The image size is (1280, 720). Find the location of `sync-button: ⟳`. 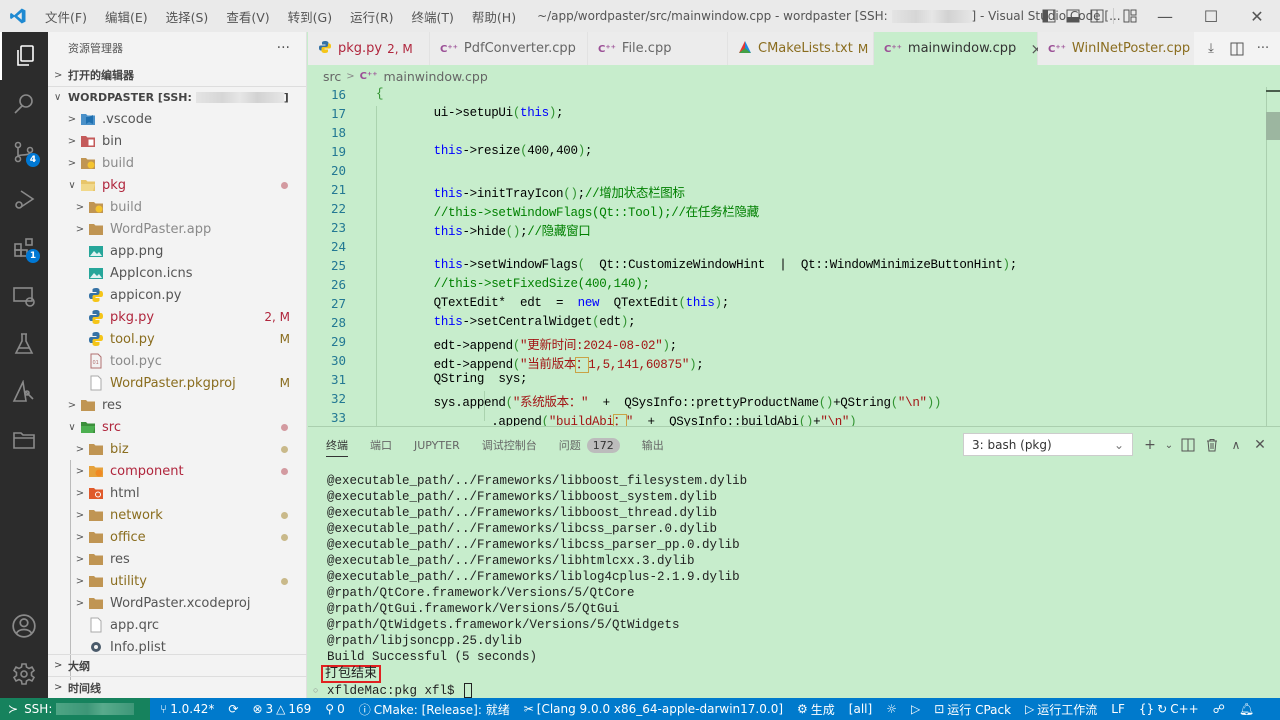

sync-button: ⟳ is located at coordinates (233, 709).